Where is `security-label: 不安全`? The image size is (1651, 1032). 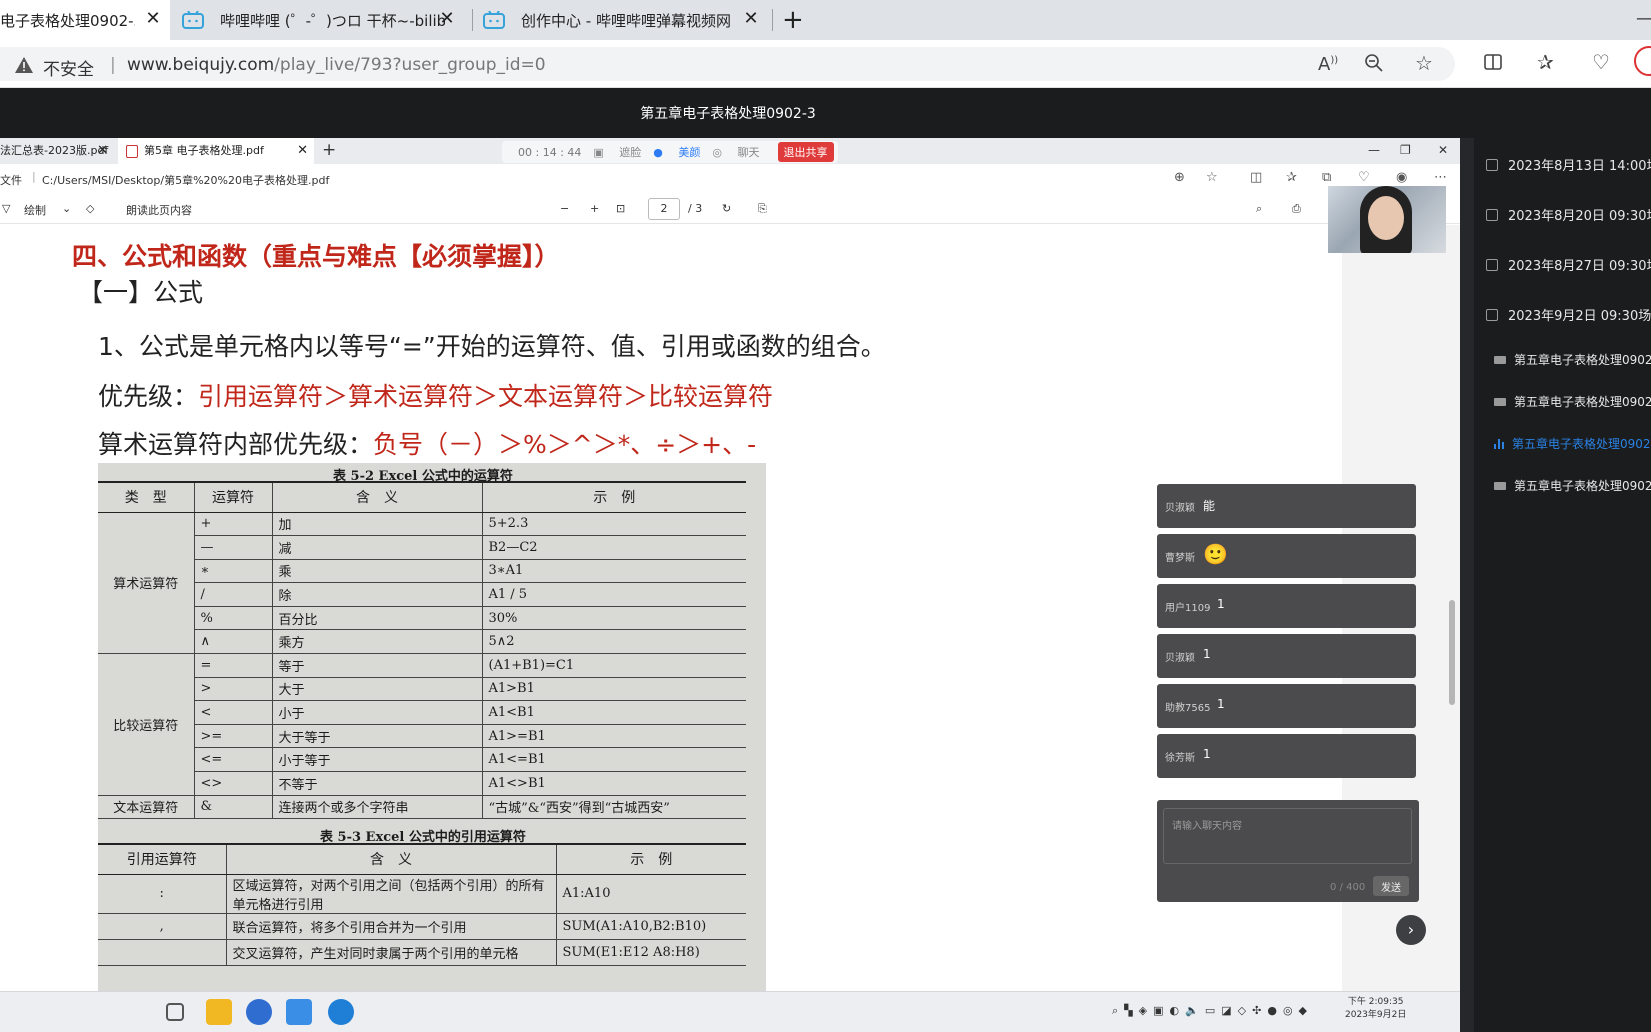
security-label: 不安全 is located at coordinates (68, 67).